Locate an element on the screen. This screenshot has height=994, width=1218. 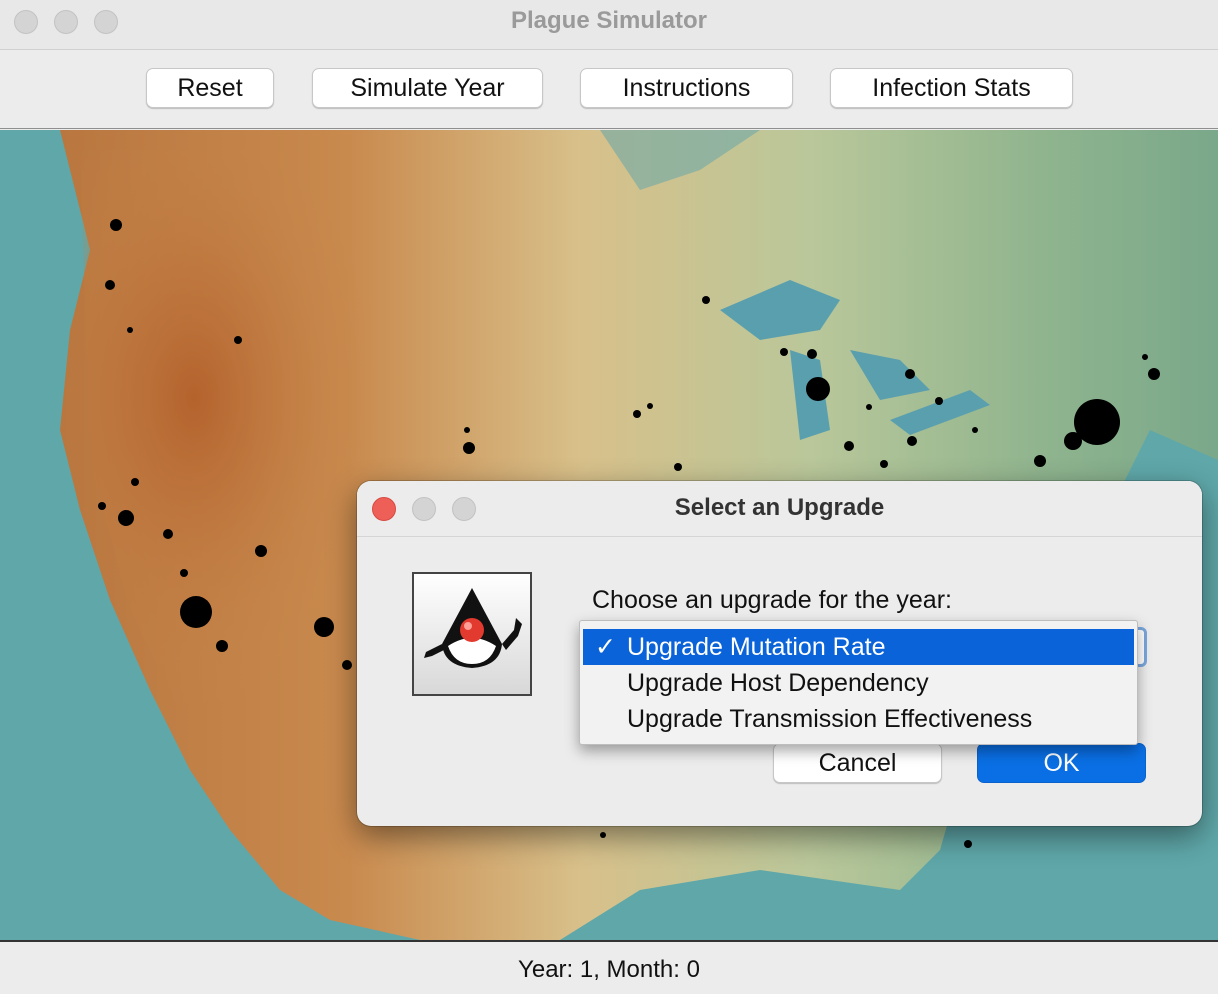
infection-stats-button: Infection Stats is located at coordinates (951, 88).